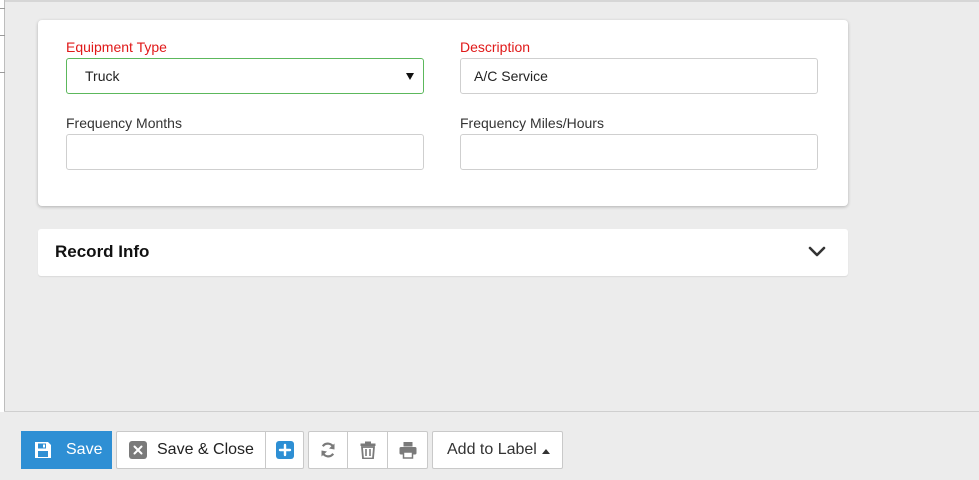  I want to click on description-input: A/C Service, so click(639, 76).